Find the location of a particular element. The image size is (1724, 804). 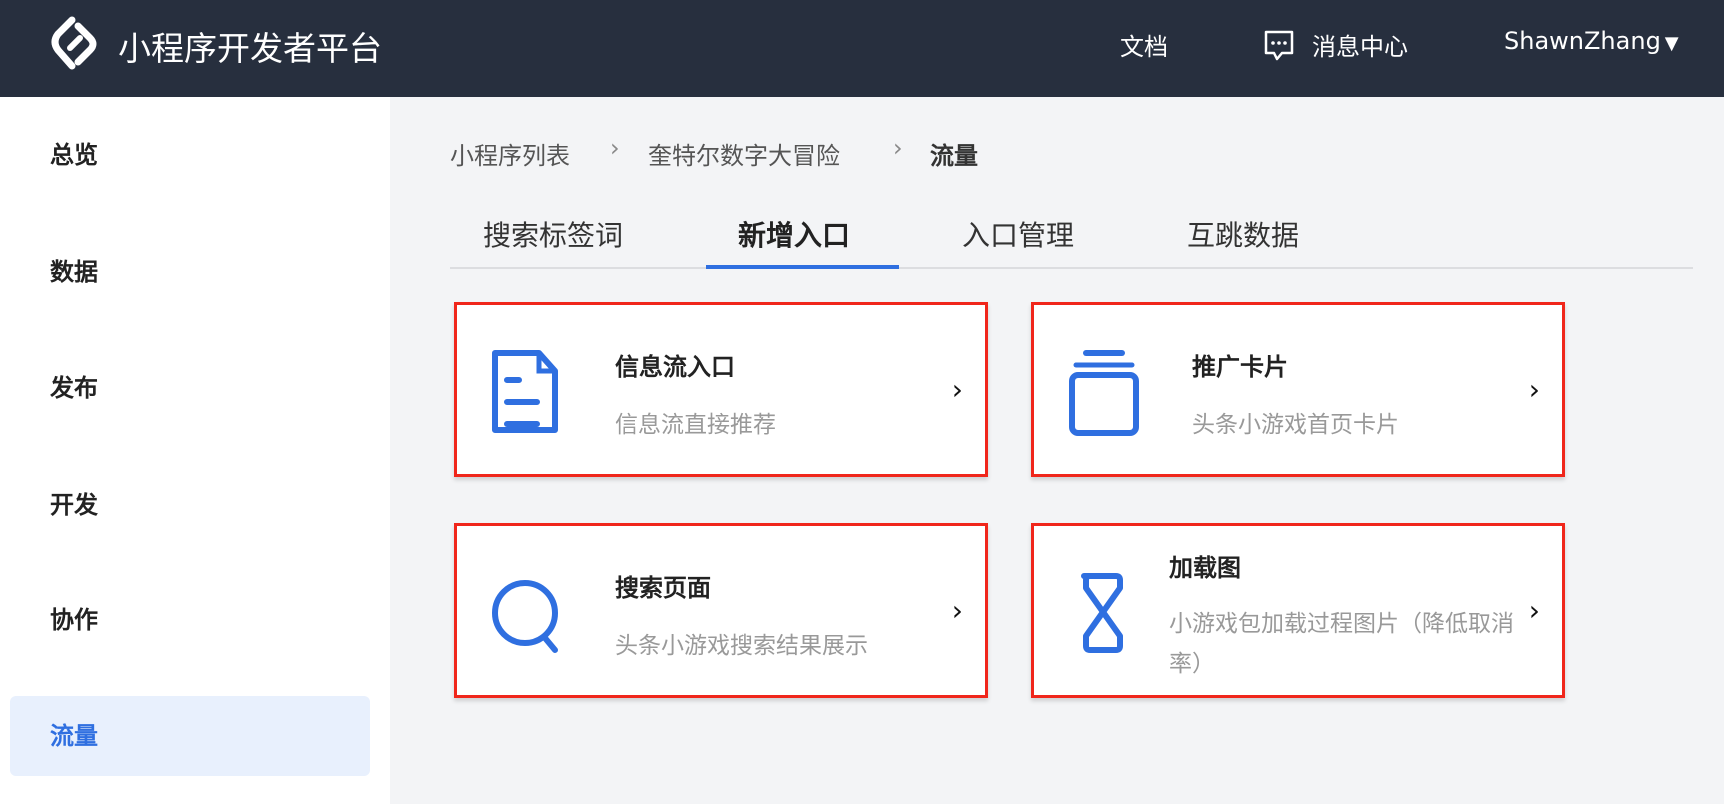

tab-new-entry: 新增入口 is located at coordinates (794, 234).